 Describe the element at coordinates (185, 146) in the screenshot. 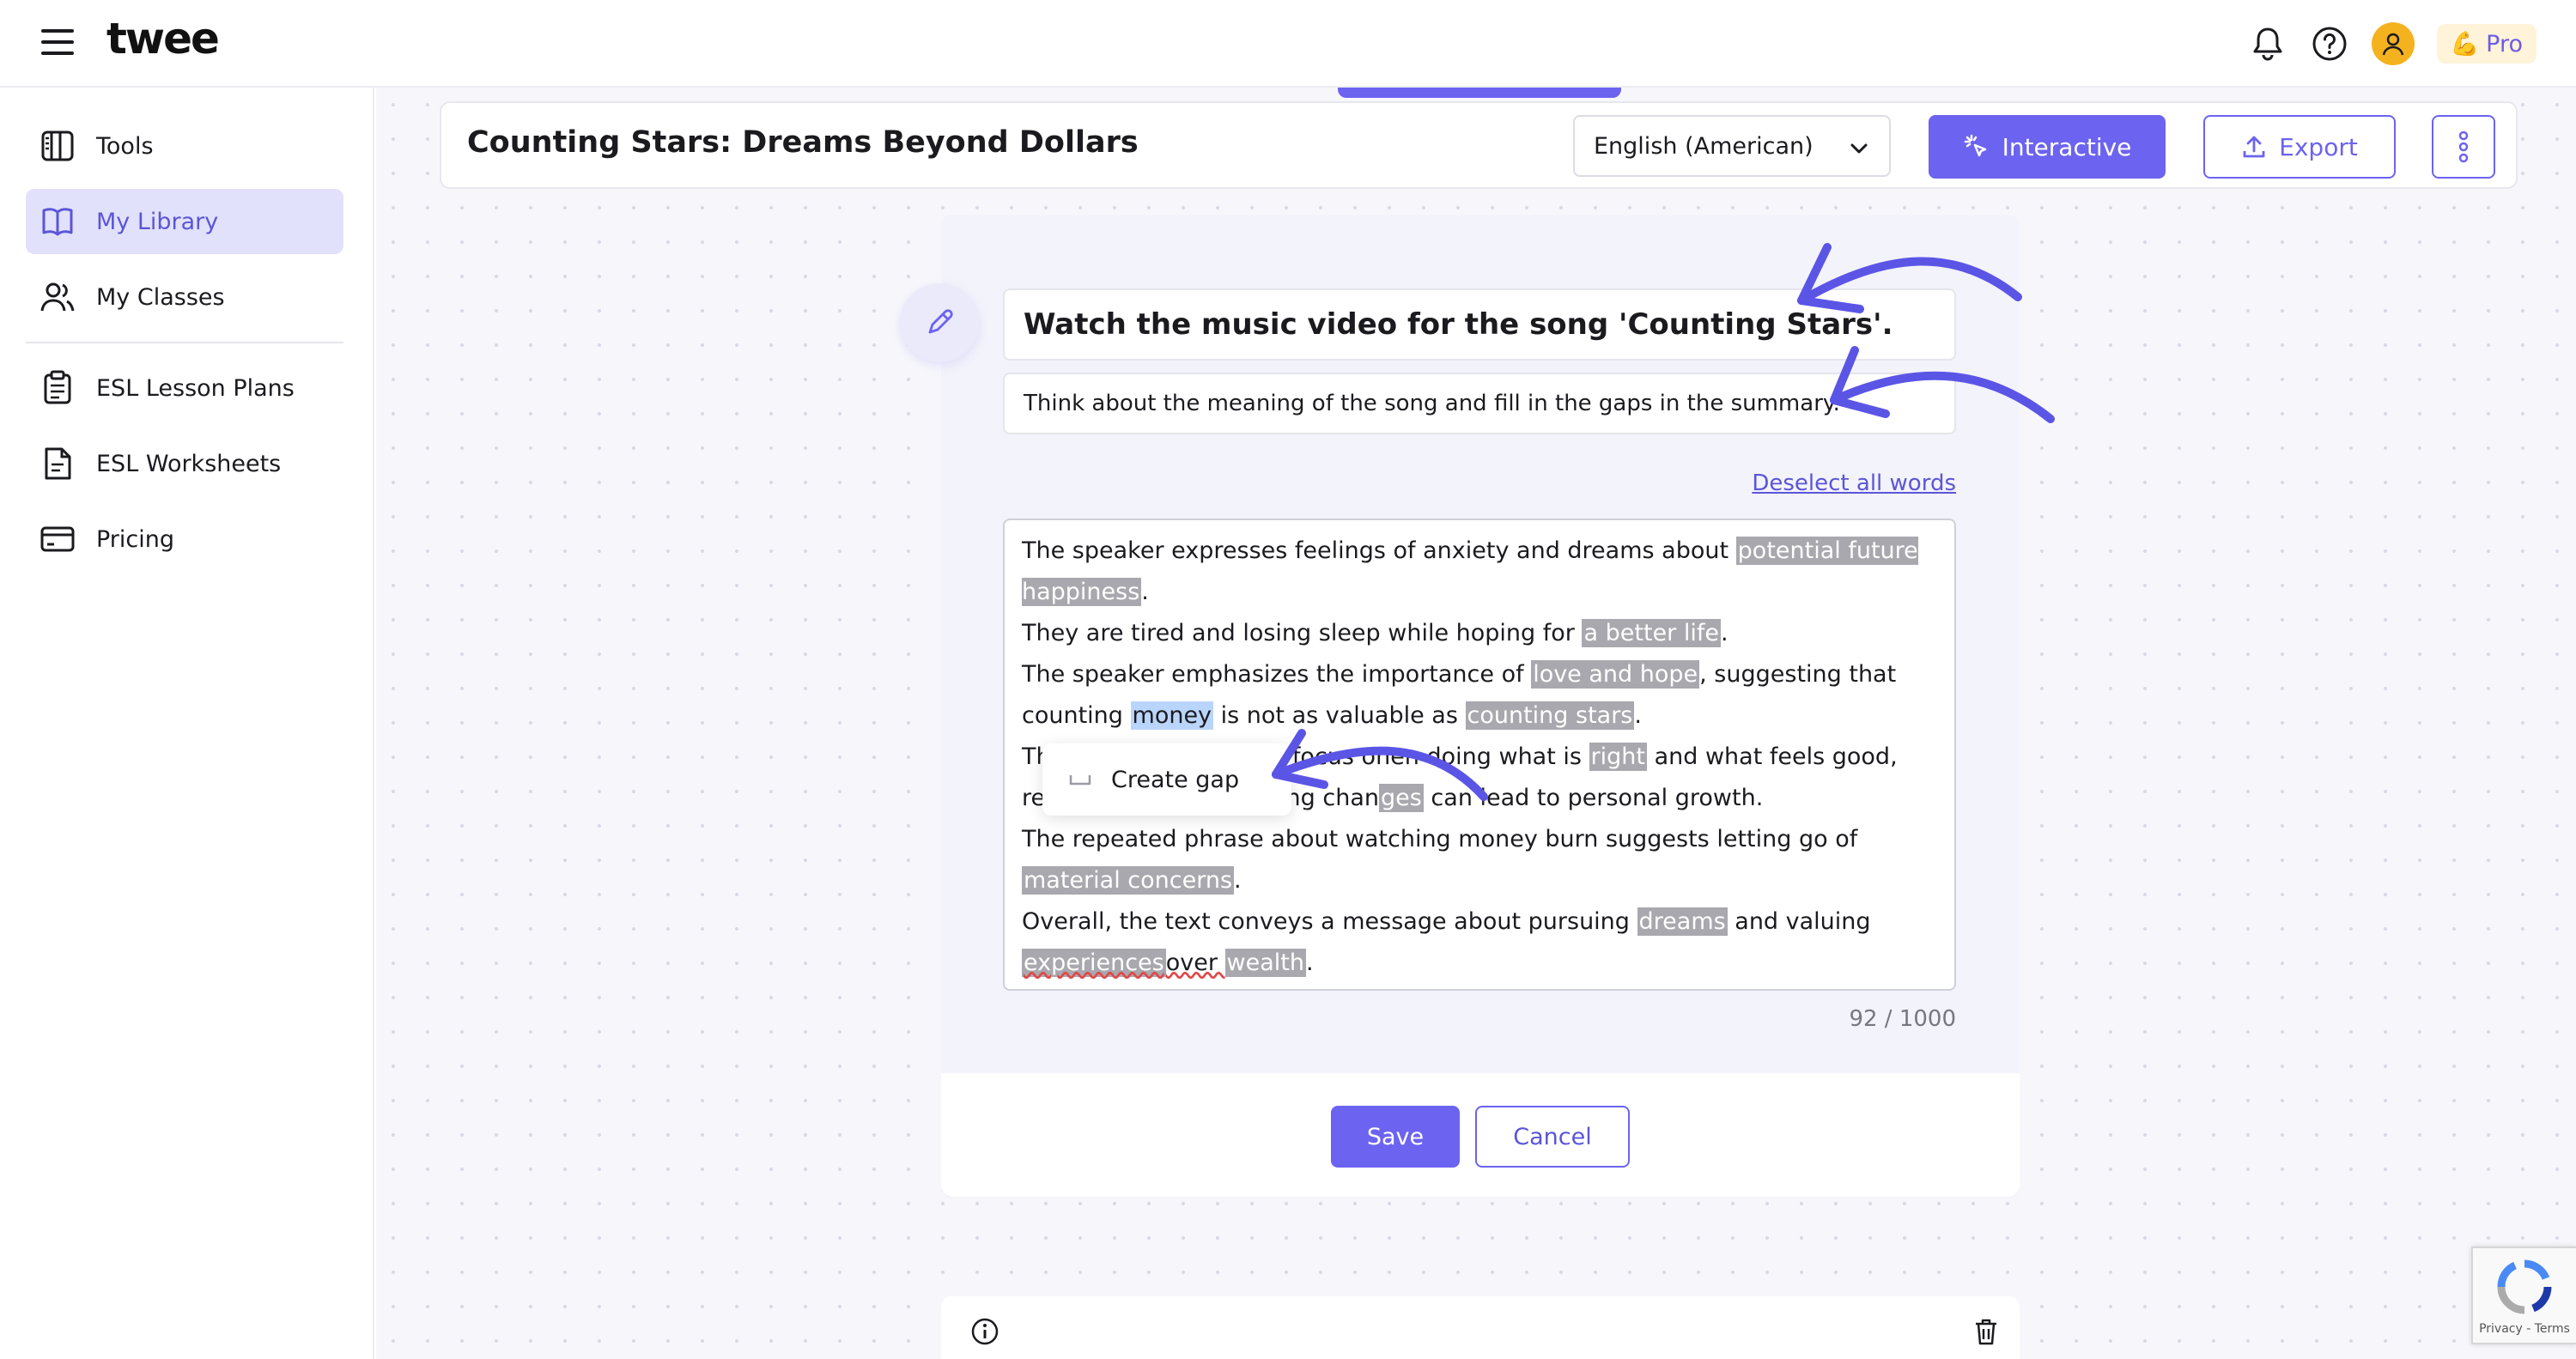

I see `sidebar-item-tools: Tools` at that location.